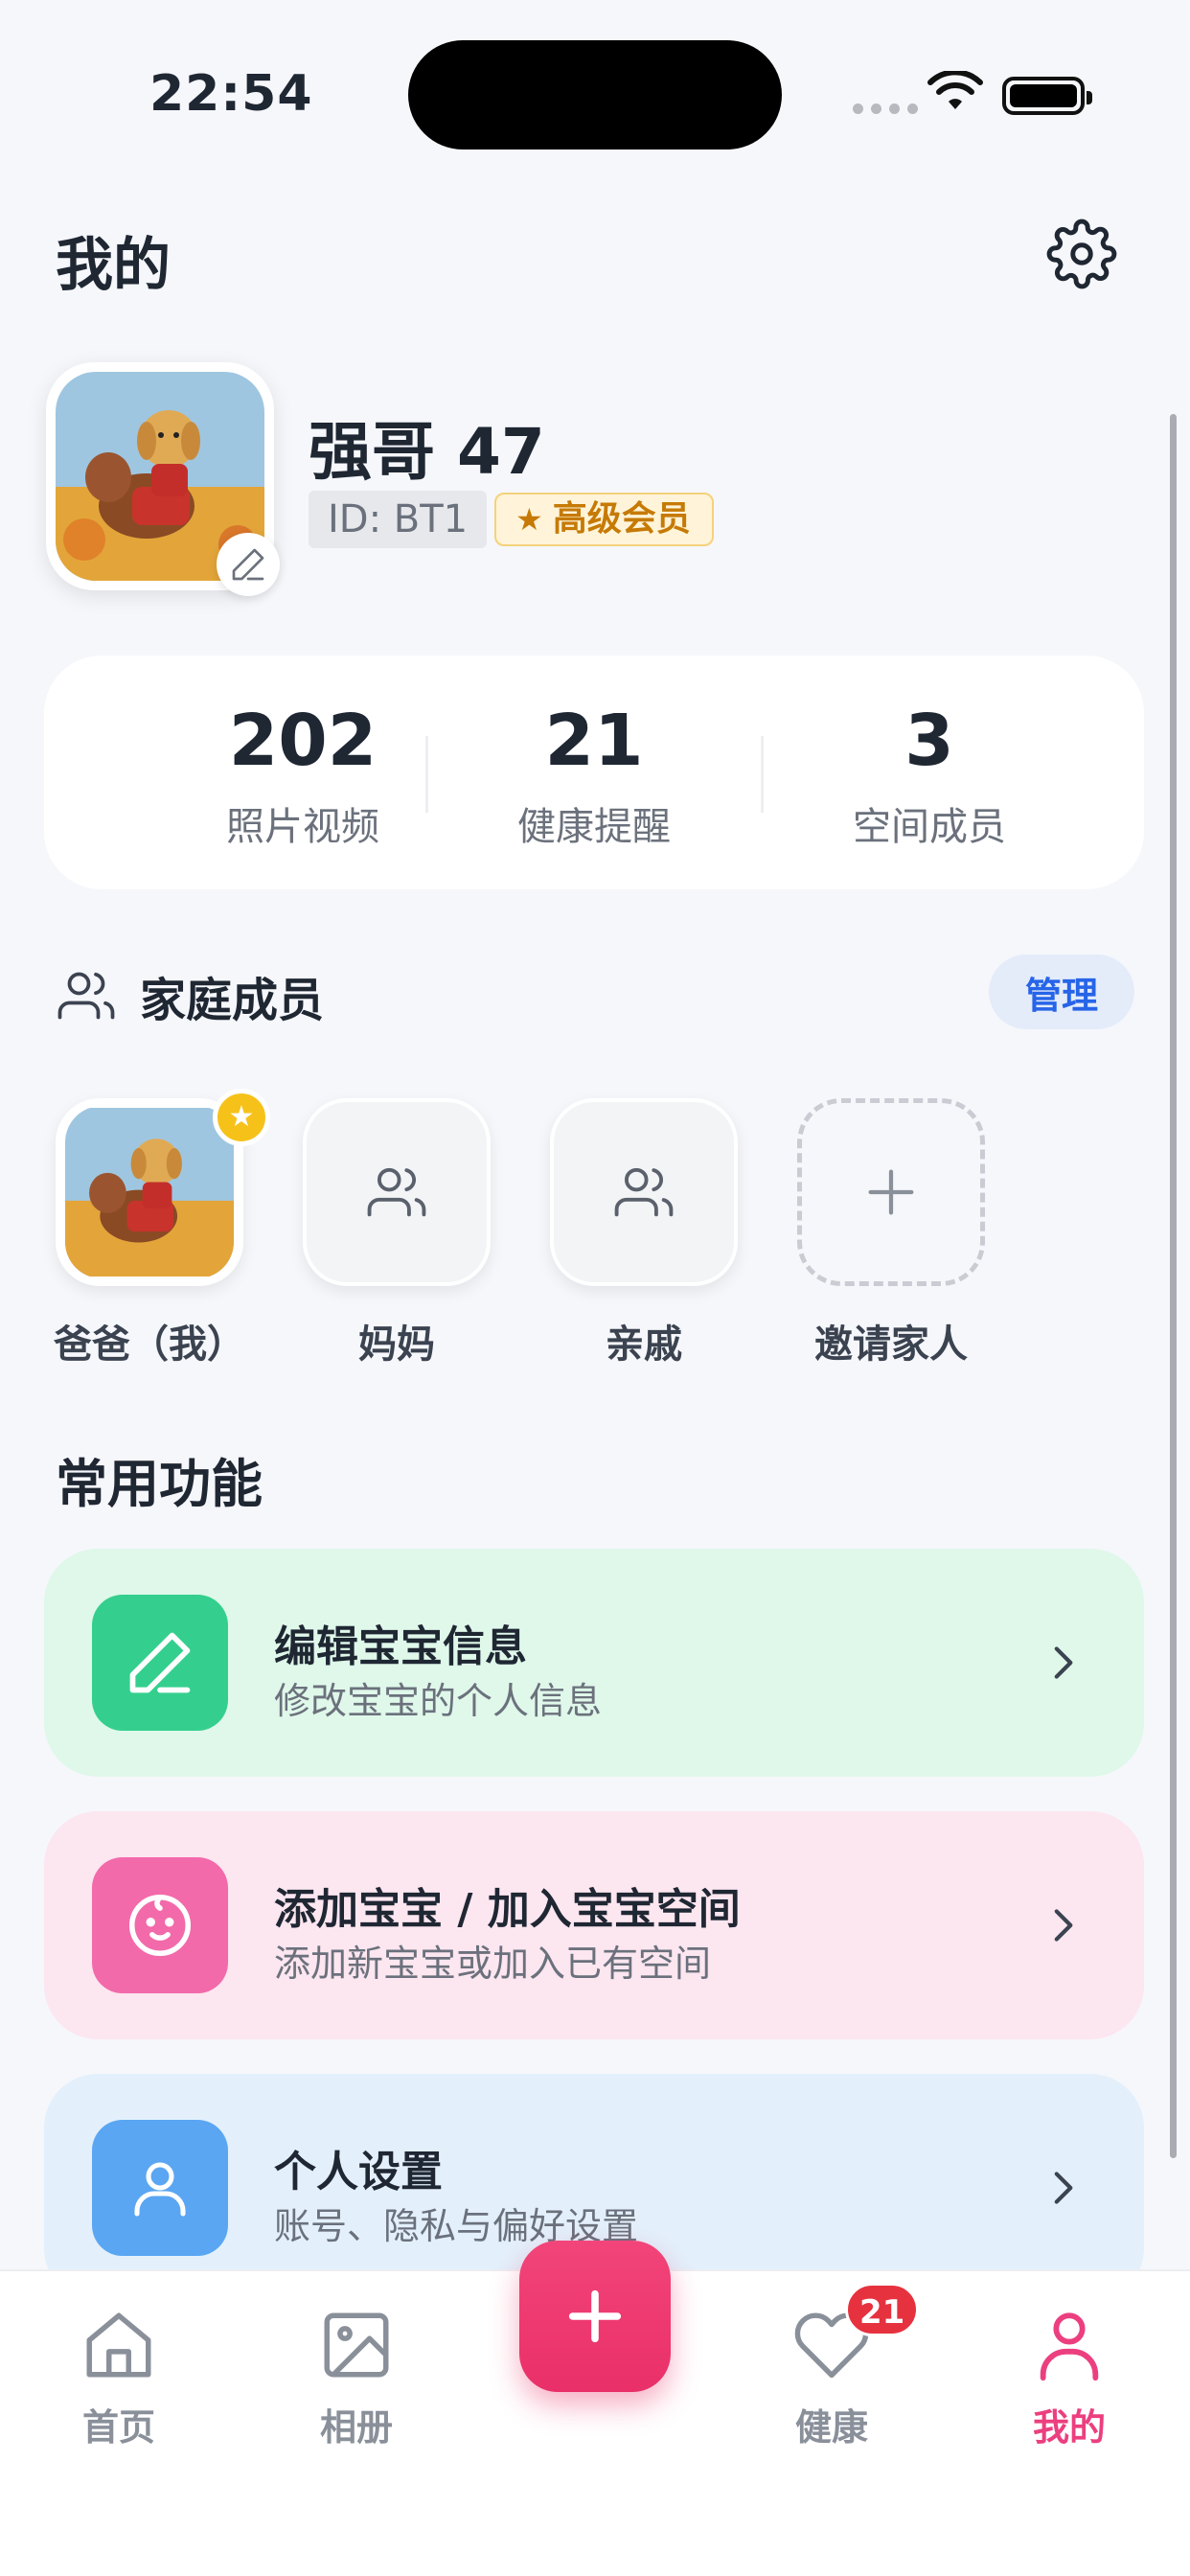 Image resolution: width=1190 pixels, height=2576 pixels. I want to click on tab-album: 相册, so click(357, 2378).